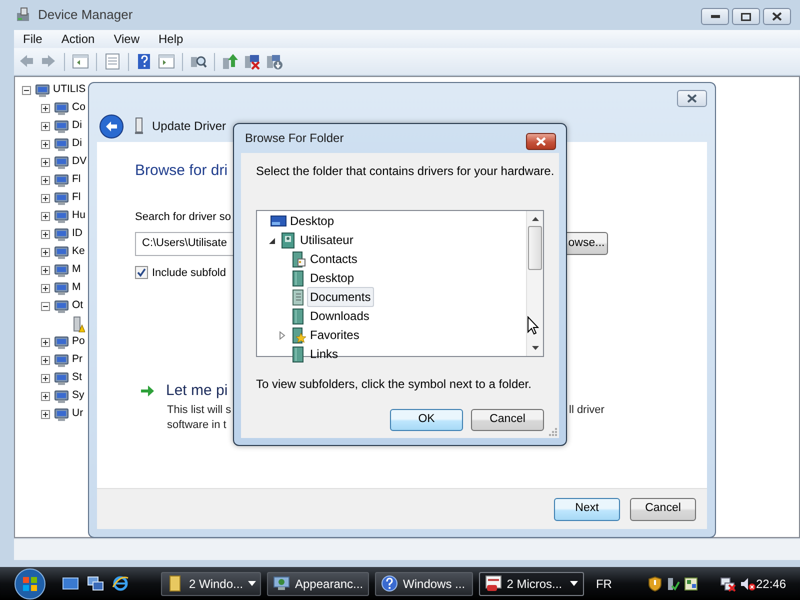 The width and height of the screenshot is (800, 600). I want to click on tree-item: Sy, so click(78, 396).